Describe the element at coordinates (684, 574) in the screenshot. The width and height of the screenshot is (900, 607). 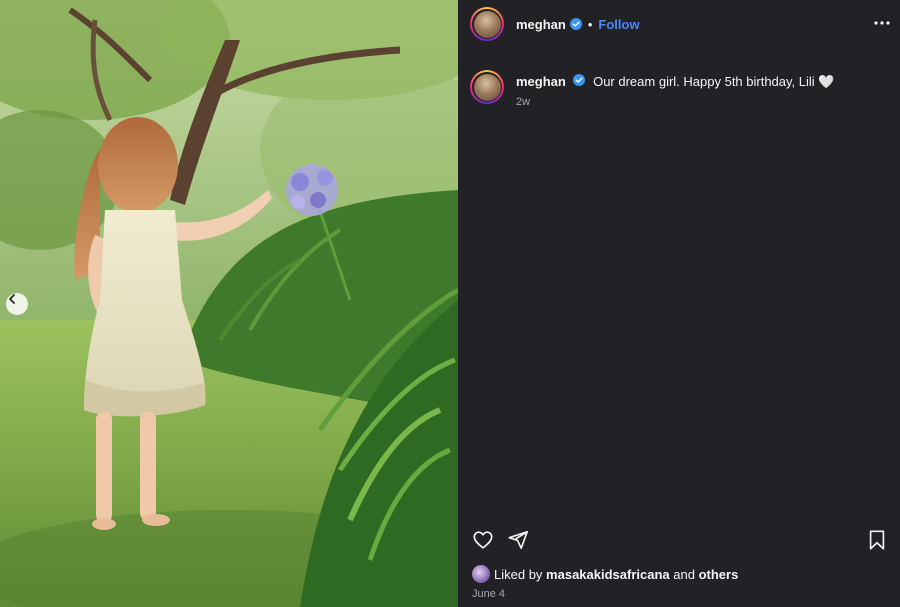
I see `likes-connector: and` at that location.